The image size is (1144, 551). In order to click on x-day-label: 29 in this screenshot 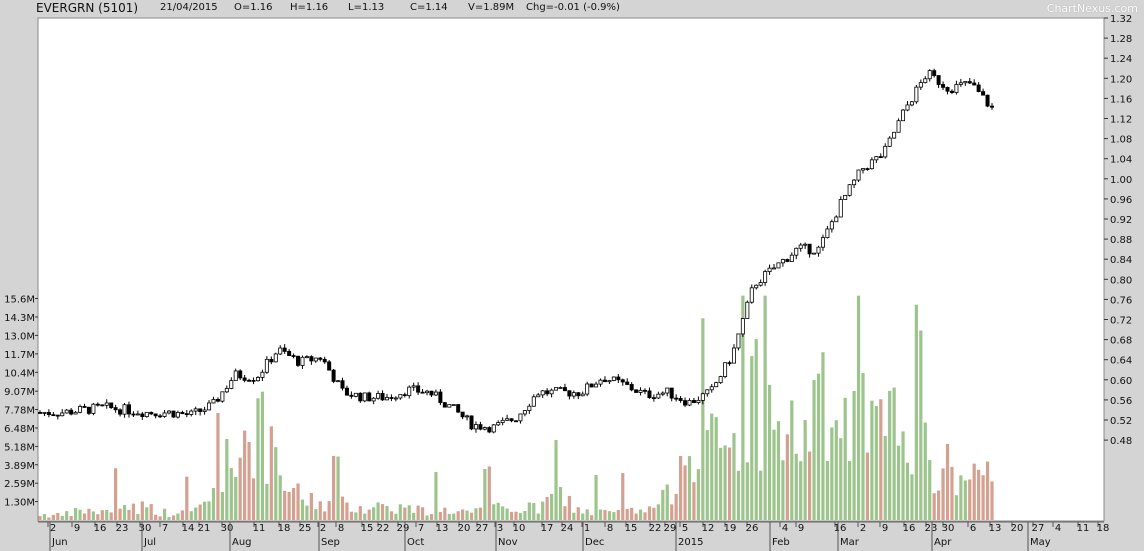, I will do `click(403, 528)`.